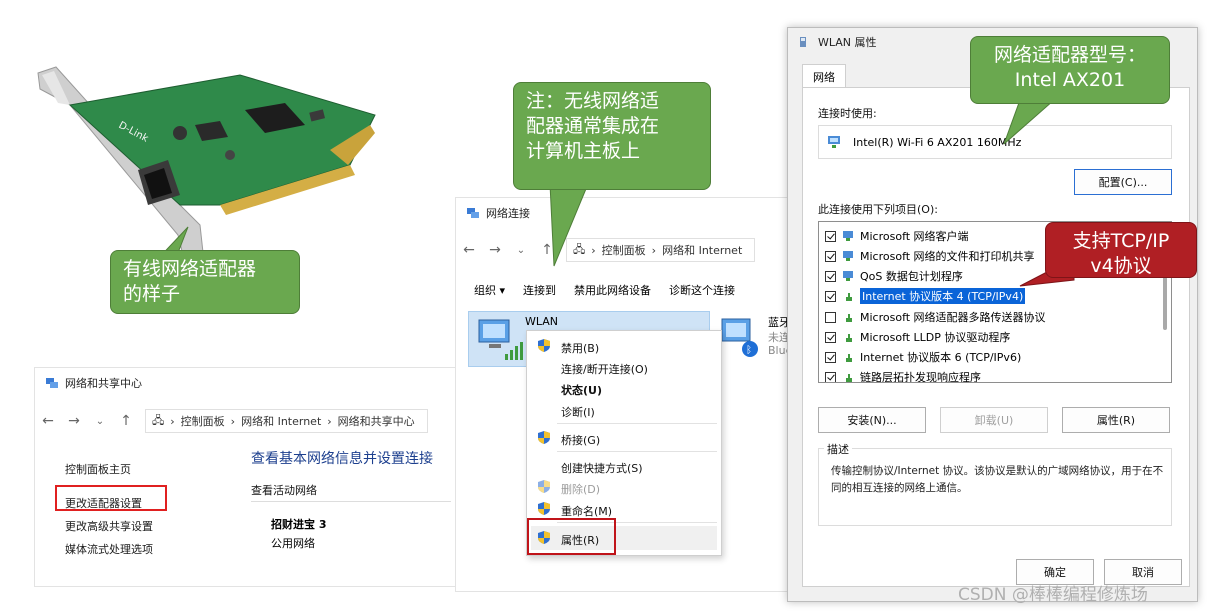 The width and height of the screenshot is (1218, 612). Describe the element at coordinates (586, 511) in the screenshot. I see `menu-item-rename: 重命名(M)` at that location.